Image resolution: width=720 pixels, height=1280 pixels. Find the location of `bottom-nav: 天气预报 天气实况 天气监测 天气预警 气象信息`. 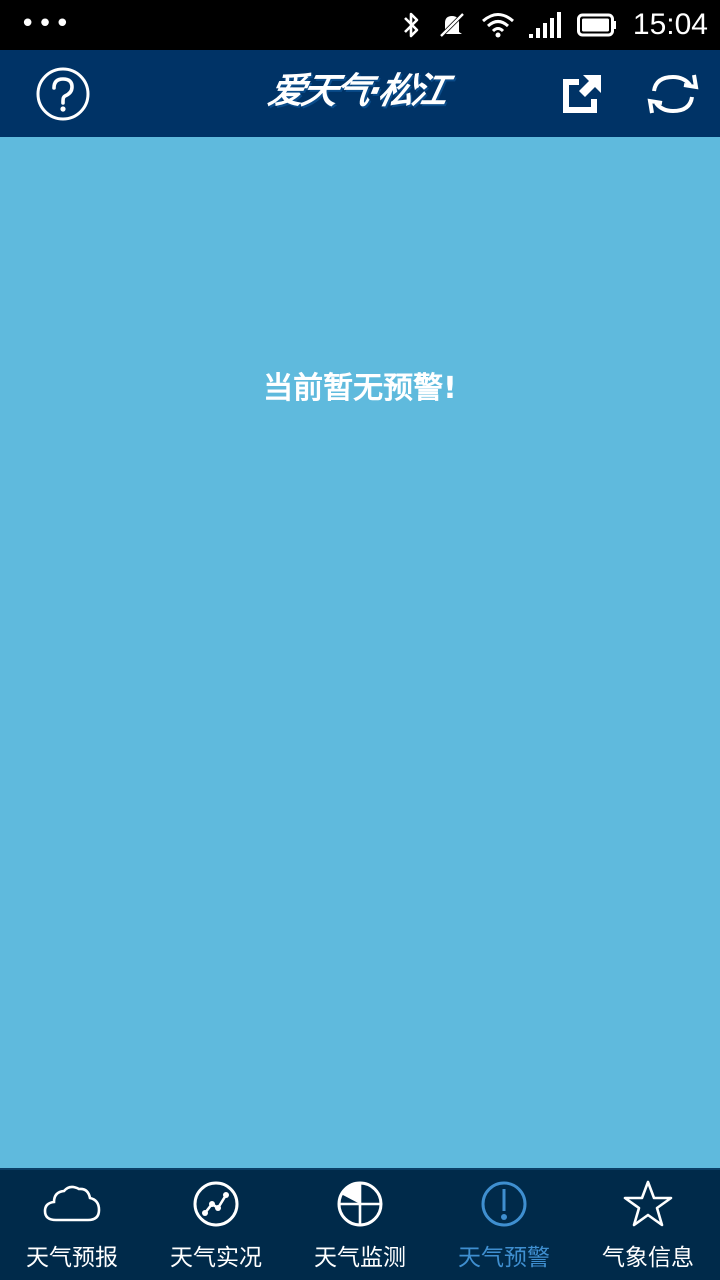

bottom-nav: 天气预报 天气实况 天气监测 天气预警 气象信息 is located at coordinates (360, 1224).